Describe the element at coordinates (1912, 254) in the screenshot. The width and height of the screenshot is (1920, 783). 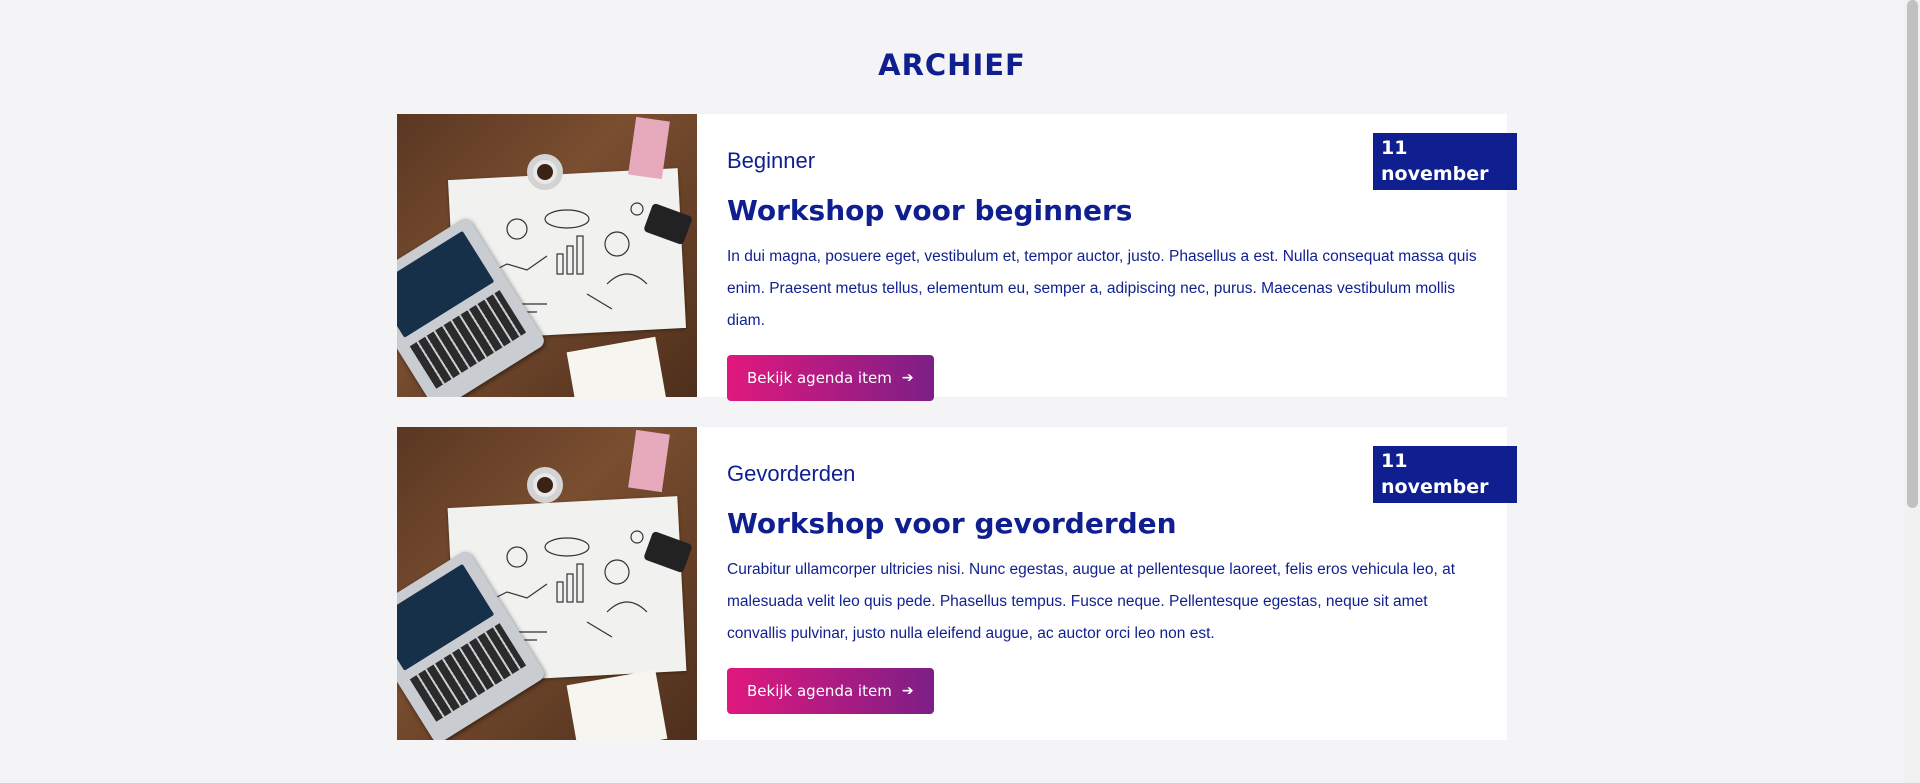
I see `scrollbar-thumb` at that location.